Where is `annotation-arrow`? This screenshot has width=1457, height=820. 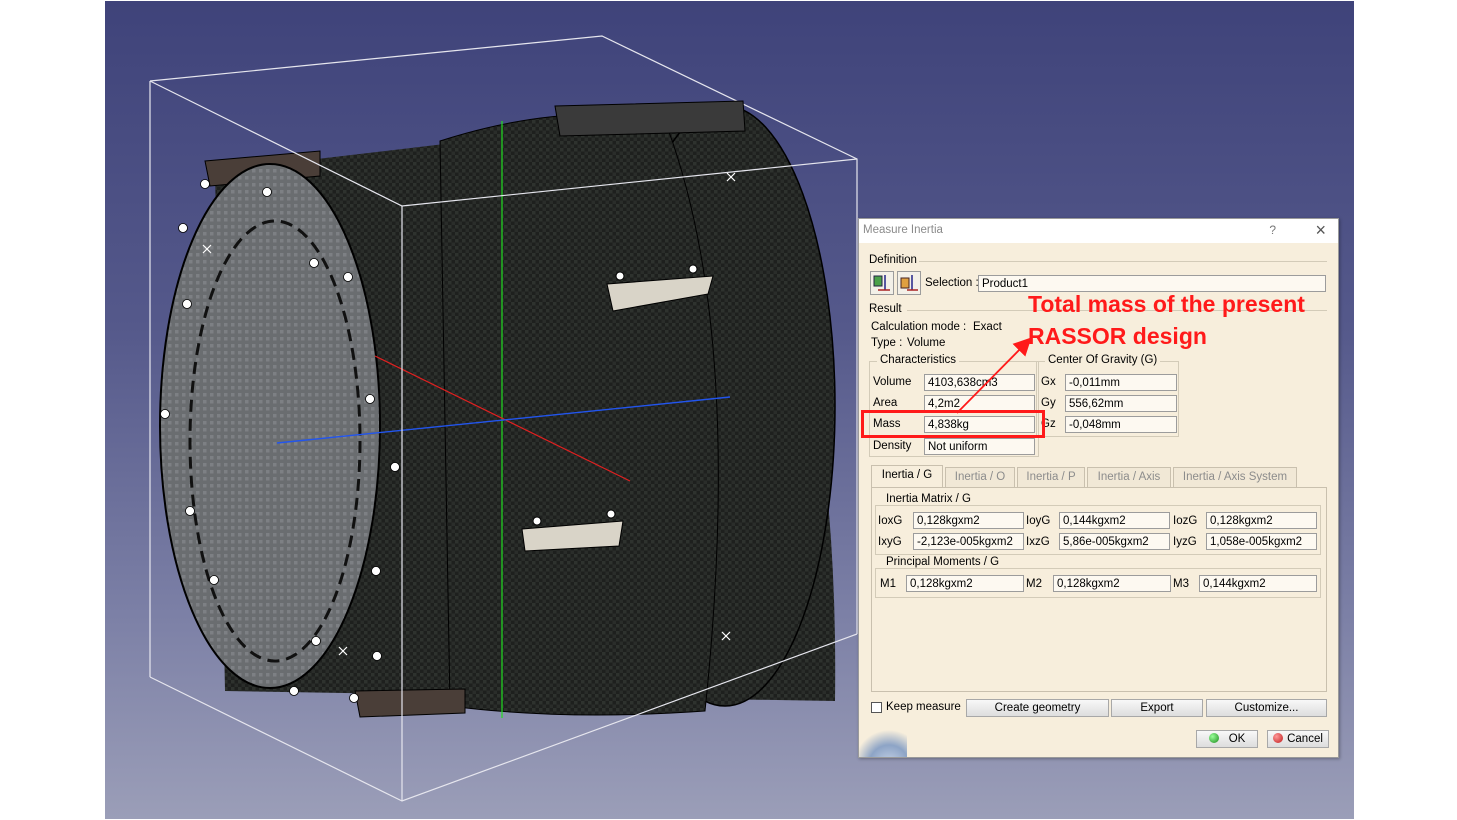 annotation-arrow is located at coordinates (994, 375).